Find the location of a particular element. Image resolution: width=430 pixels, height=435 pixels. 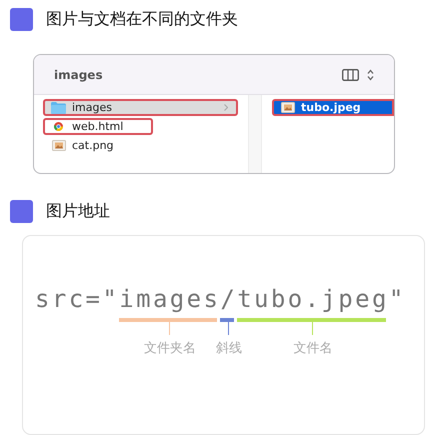

up-down-chevron-icon is located at coordinates (370, 74).